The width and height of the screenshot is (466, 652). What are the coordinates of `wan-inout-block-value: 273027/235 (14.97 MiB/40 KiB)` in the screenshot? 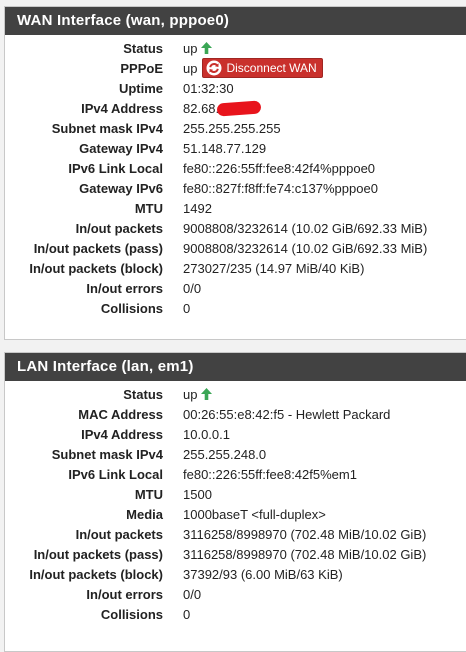 It's located at (274, 268).